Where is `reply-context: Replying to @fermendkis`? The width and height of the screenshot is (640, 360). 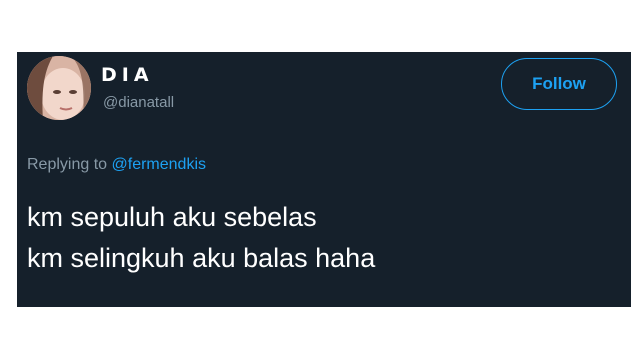 reply-context: Replying to @fermendkis is located at coordinates (116, 165).